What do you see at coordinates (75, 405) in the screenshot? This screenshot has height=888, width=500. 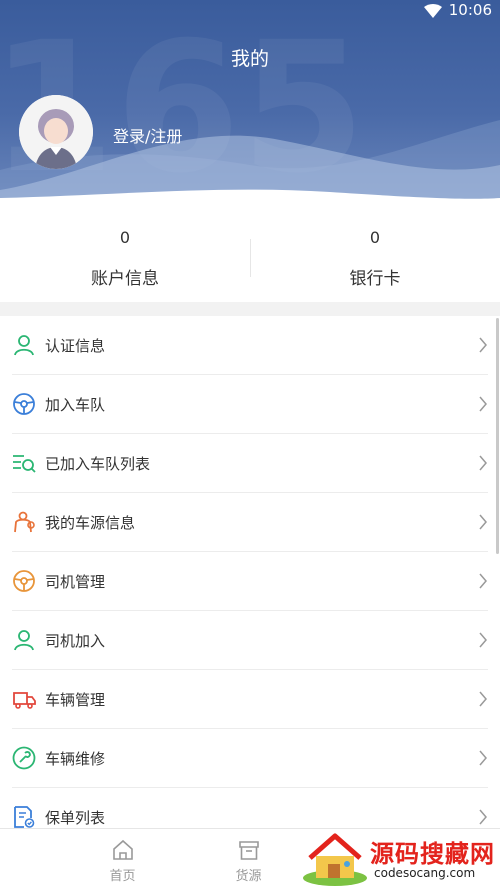 I see `menu-item-label: 加入车队` at bounding box center [75, 405].